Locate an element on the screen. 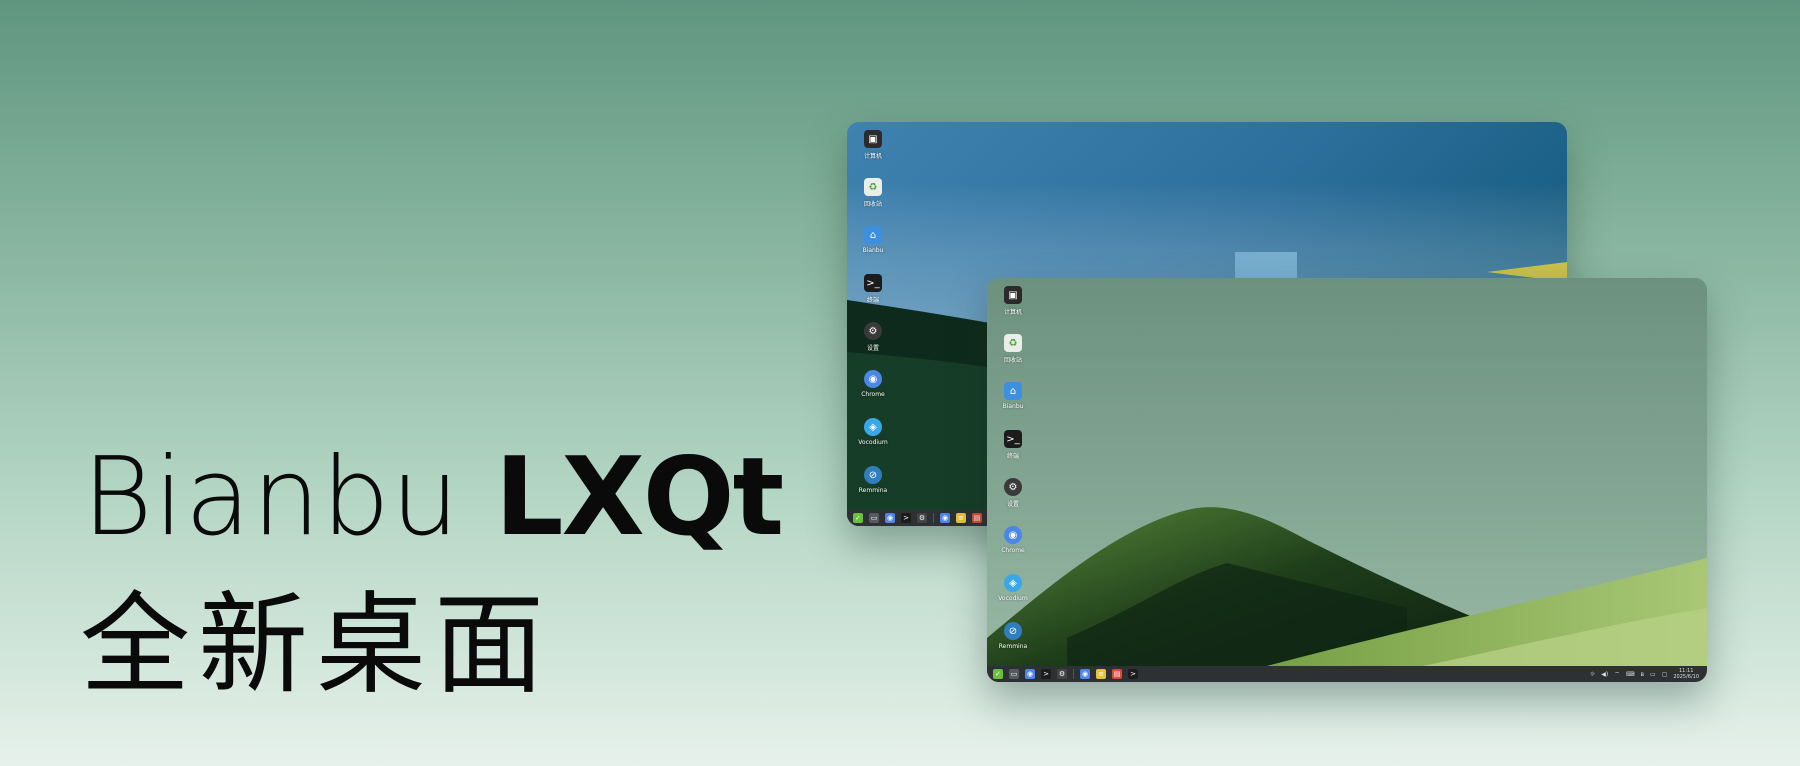  clock: 11:11 2025/6/10 is located at coordinates (1686, 674).